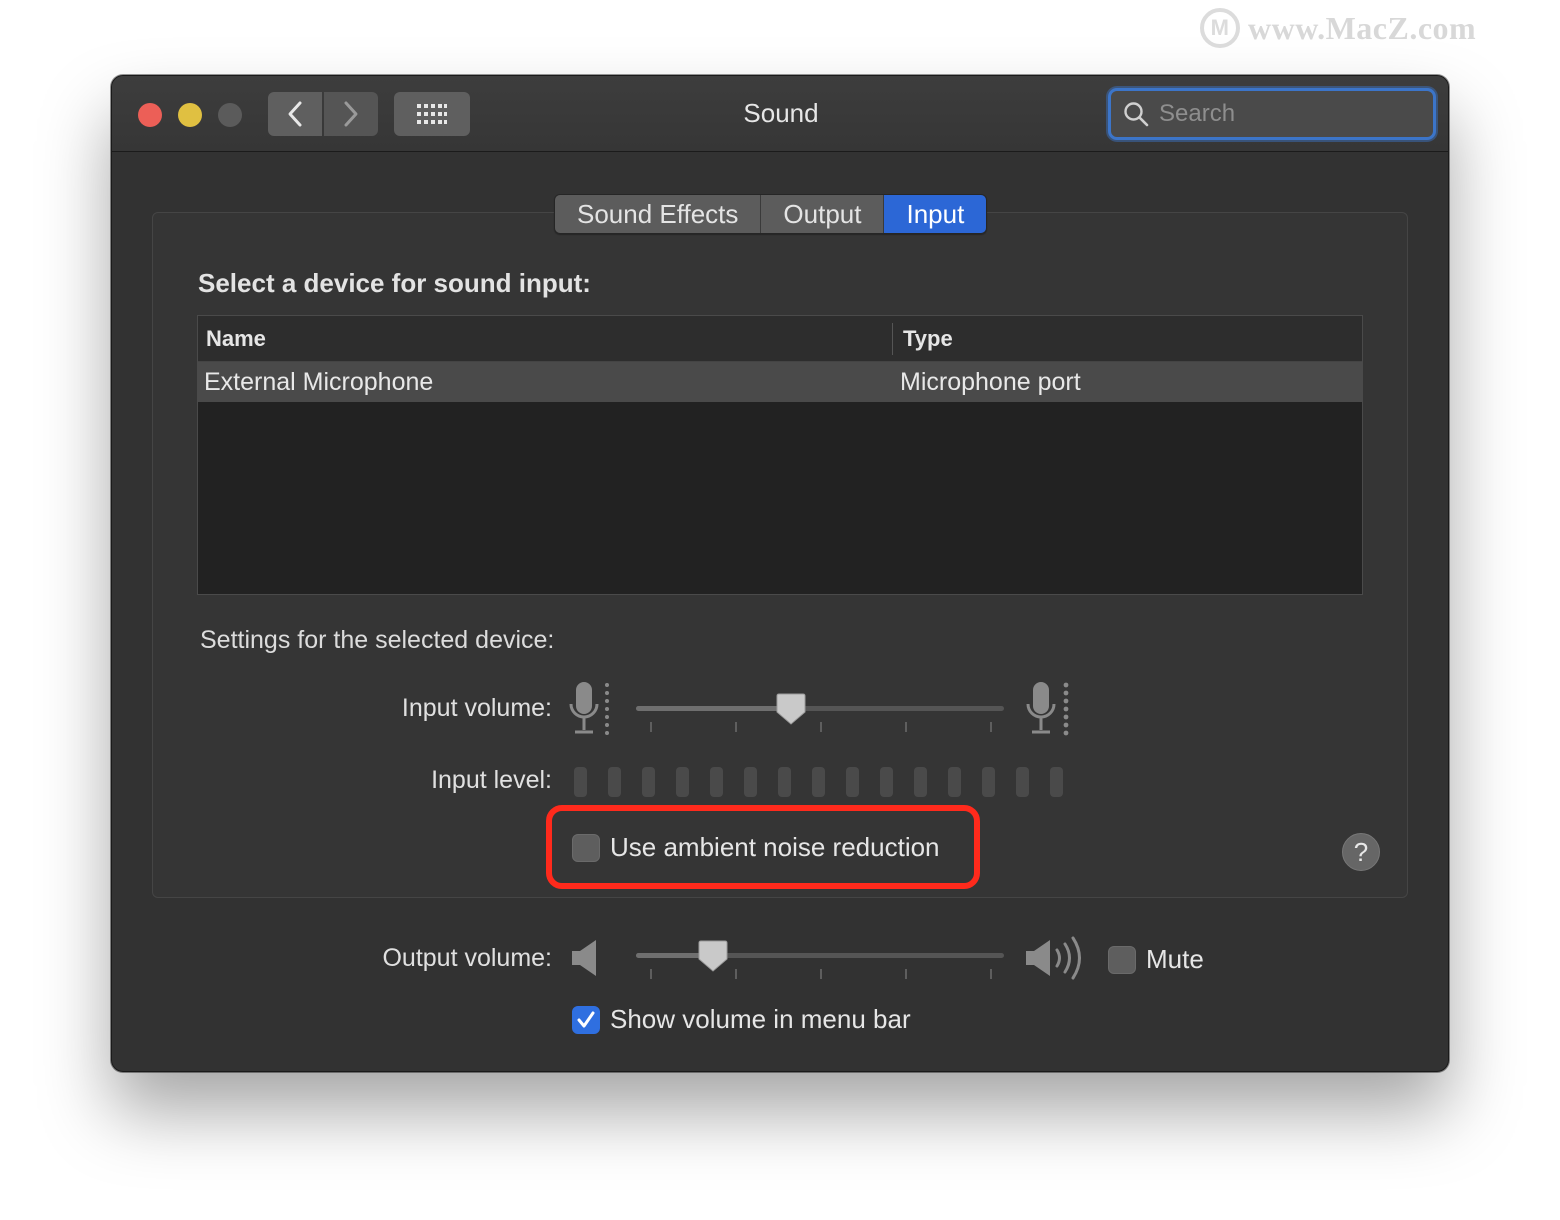 This screenshot has height=1220, width=1560. What do you see at coordinates (319, 381) in the screenshot?
I see `device-name-cell: External Microphone` at bounding box center [319, 381].